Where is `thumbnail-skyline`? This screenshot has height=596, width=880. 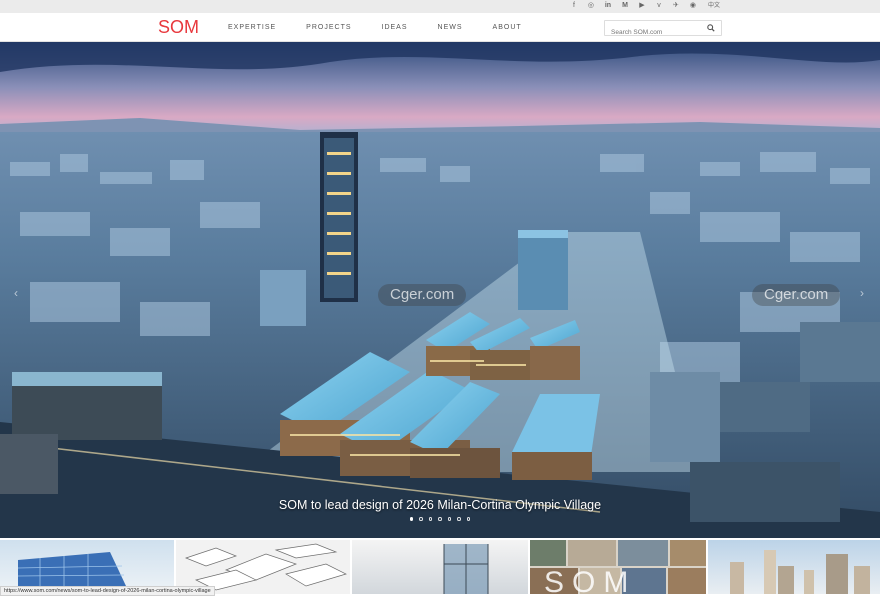
thumbnail-skyline is located at coordinates (794, 567).